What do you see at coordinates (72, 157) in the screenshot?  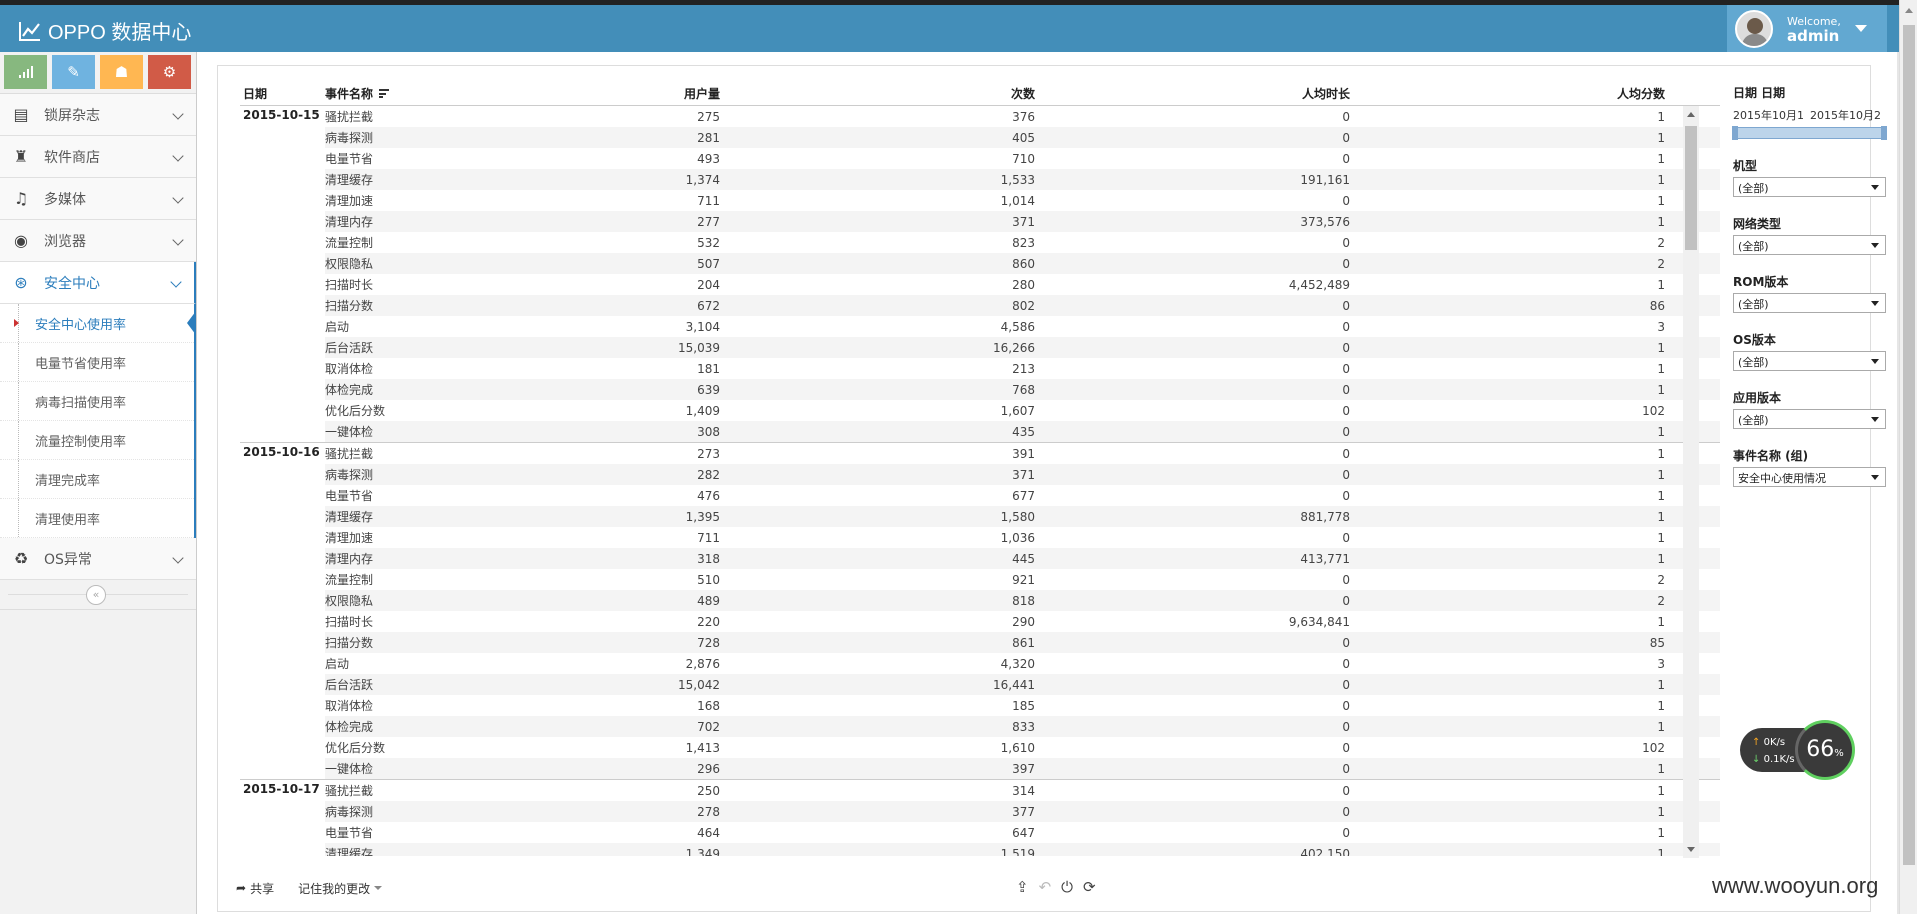 I see `nav-label: 软件商店` at bounding box center [72, 157].